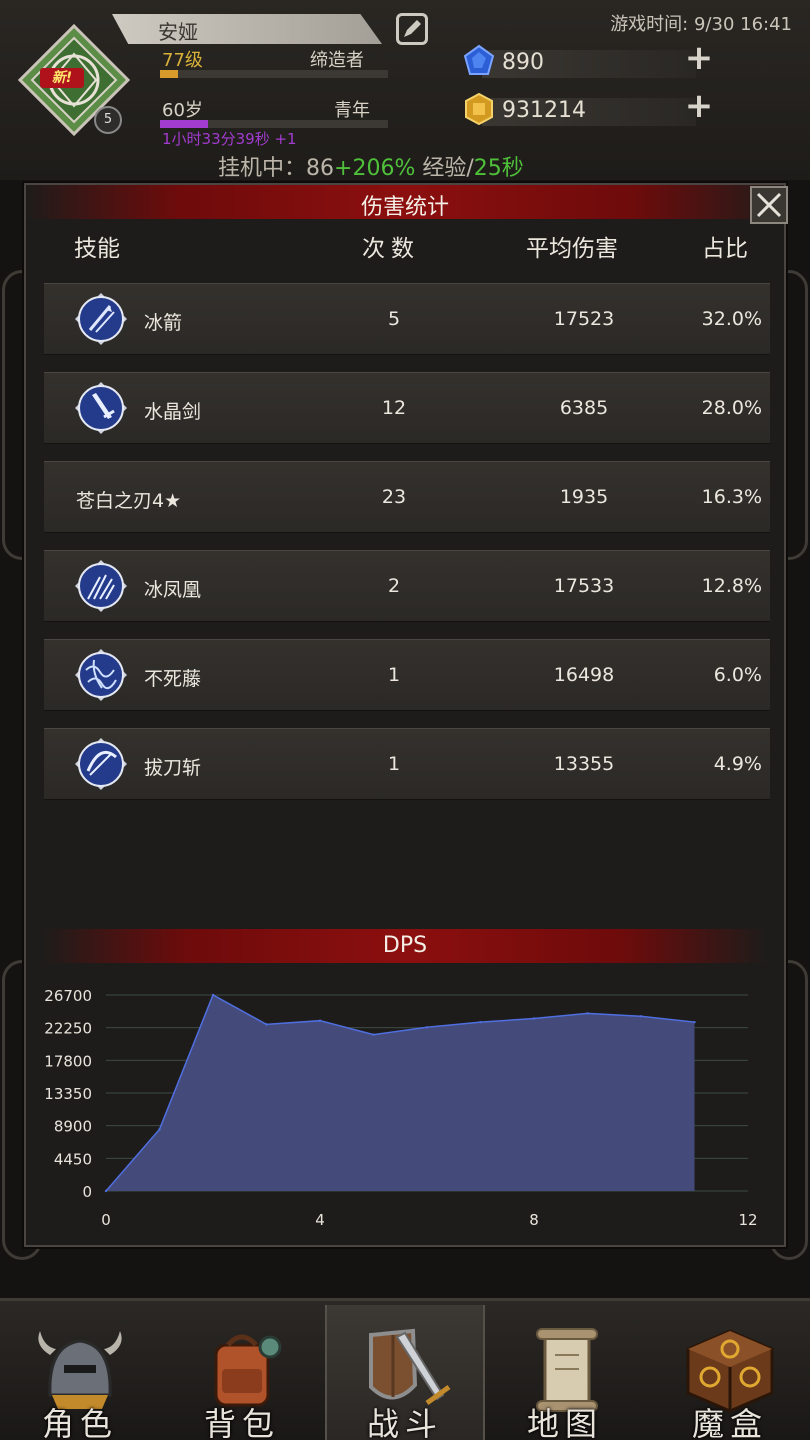  What do you see at coordinates (701, 24) in the screenshot?
I see `game-time: 游戏时间: 9/30 16:41` at bounding box center [701, 24].